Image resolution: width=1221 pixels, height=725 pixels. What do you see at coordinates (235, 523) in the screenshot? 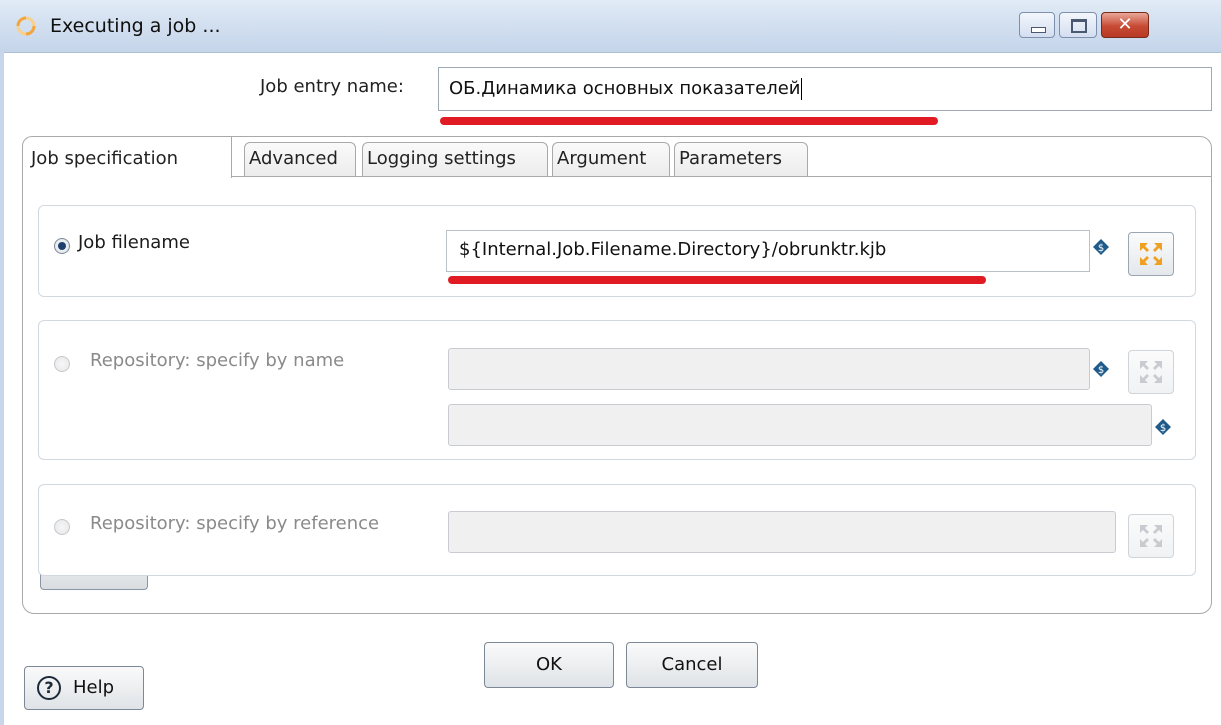
I see `repository-by-reference-label: Repository: specify by reference` at bounding box center [235, 523].